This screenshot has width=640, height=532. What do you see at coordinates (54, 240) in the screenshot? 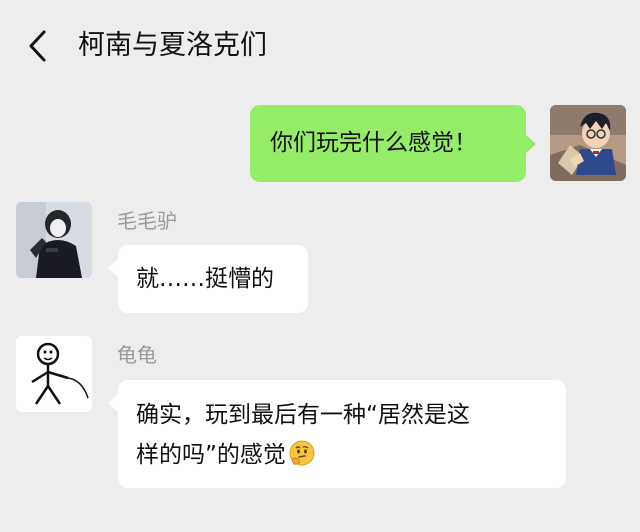
I see `dark-figure-avatar-icon` at bounding box center [54, 240].